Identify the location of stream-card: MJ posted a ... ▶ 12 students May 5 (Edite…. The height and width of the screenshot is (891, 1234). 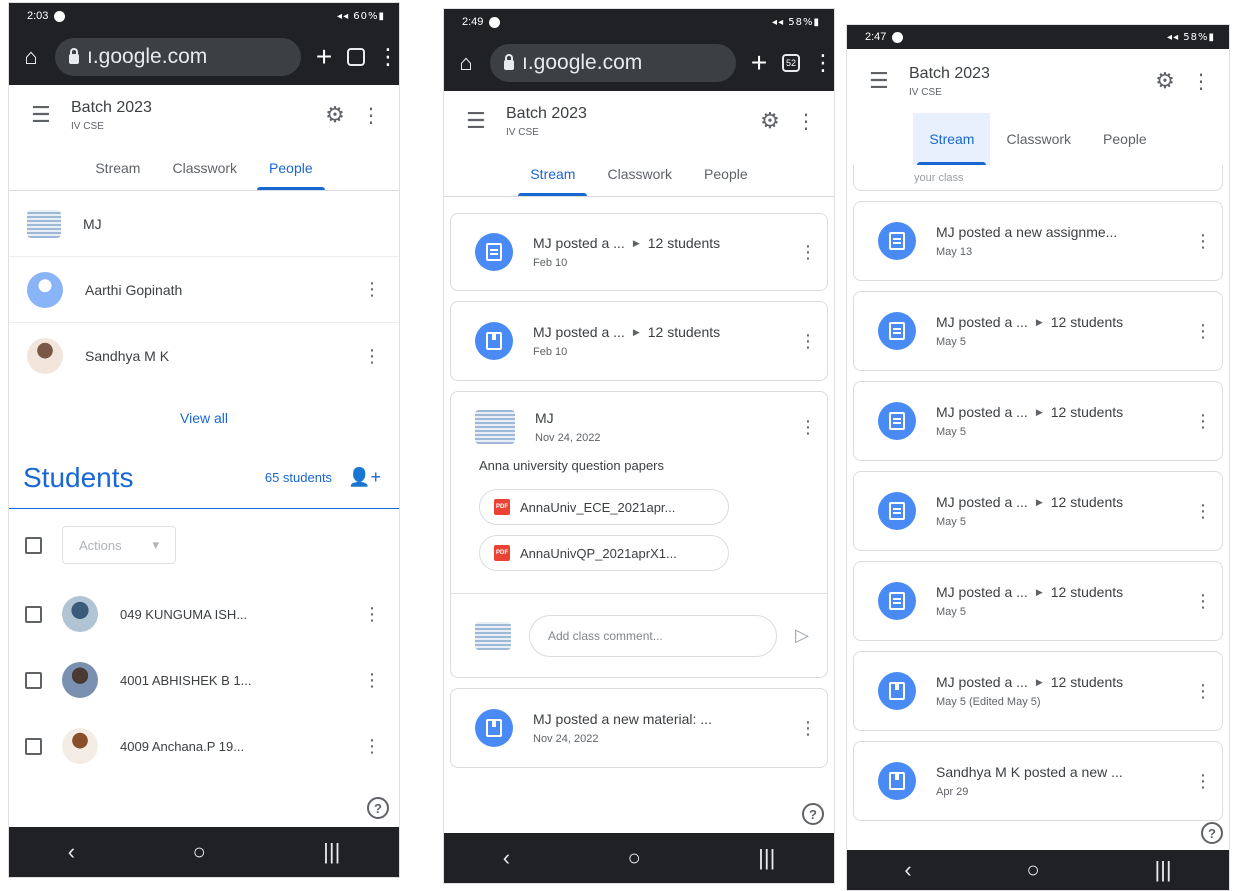
(1038, 691).